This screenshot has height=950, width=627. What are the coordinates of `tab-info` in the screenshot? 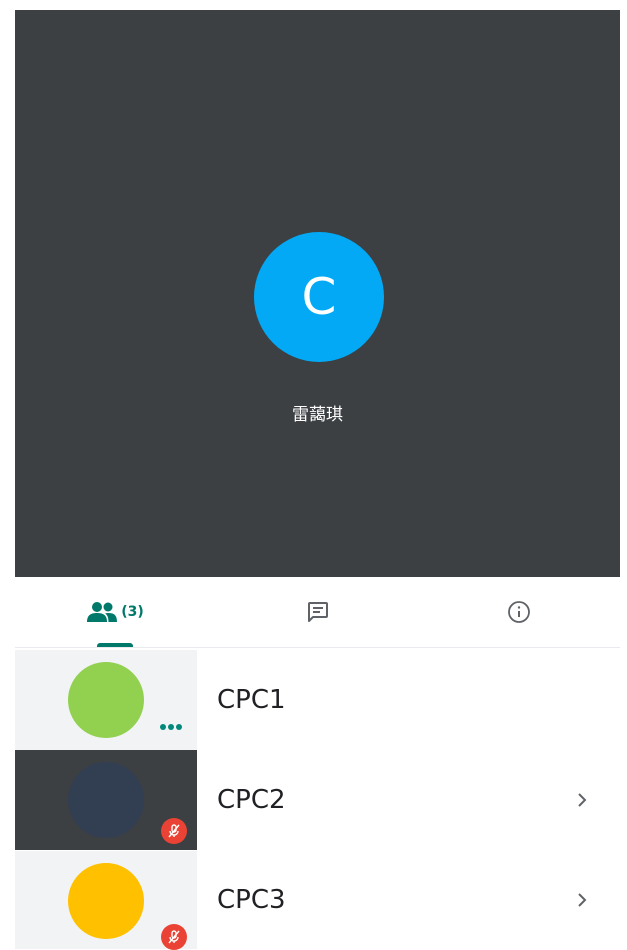 It's located at (518, 612).